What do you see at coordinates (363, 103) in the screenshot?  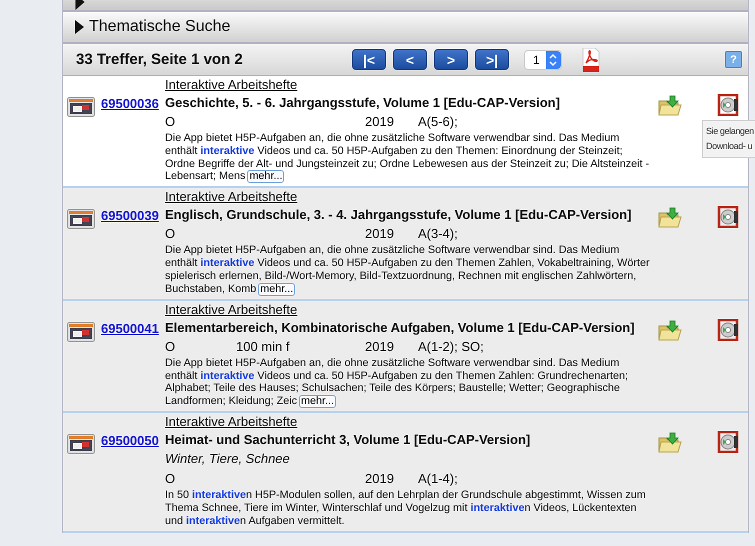 I see `media-title: Geschichte, 5. - 6. Jahrgangsstufe, Volume 1 [Edu-CAP-Version]` at bounding box center [363, 103].